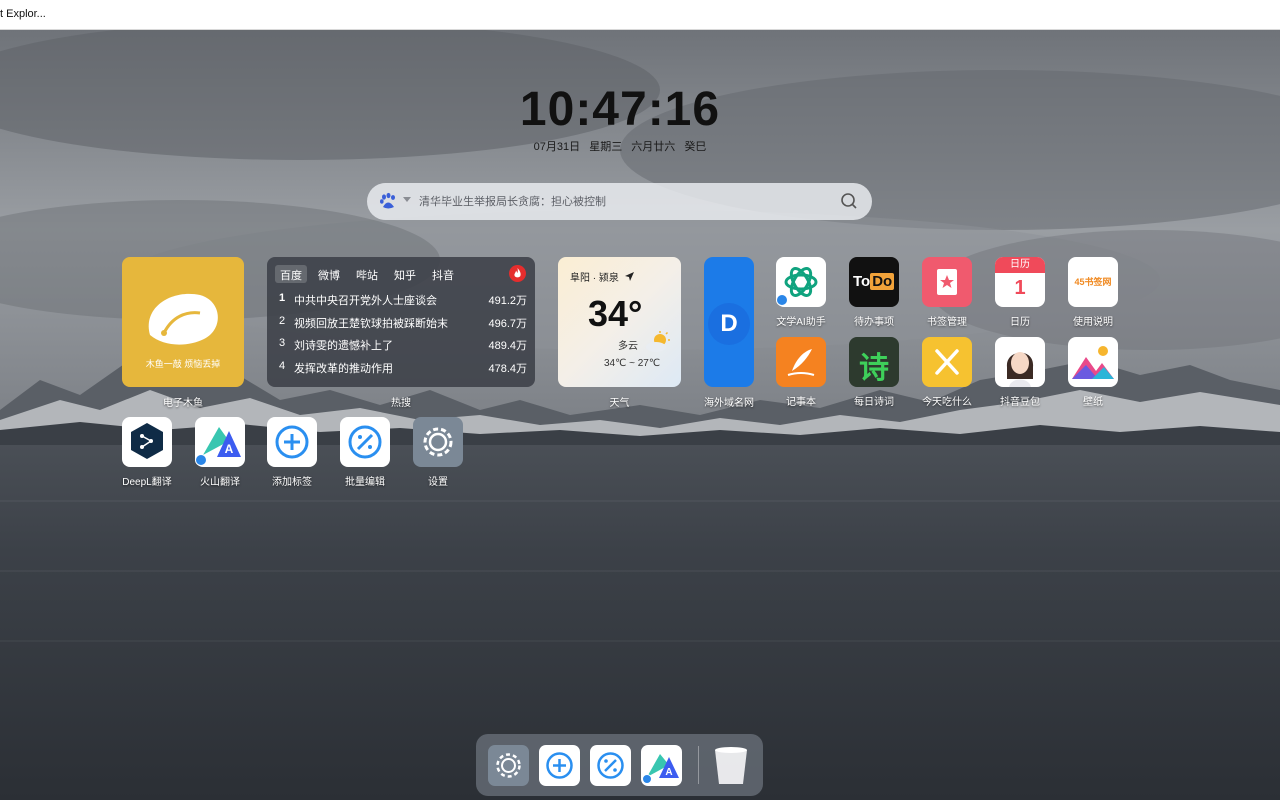 This screenshot has height=800, width=1280. I want to click on app-label: 文学AI助手, so click(801, 322).